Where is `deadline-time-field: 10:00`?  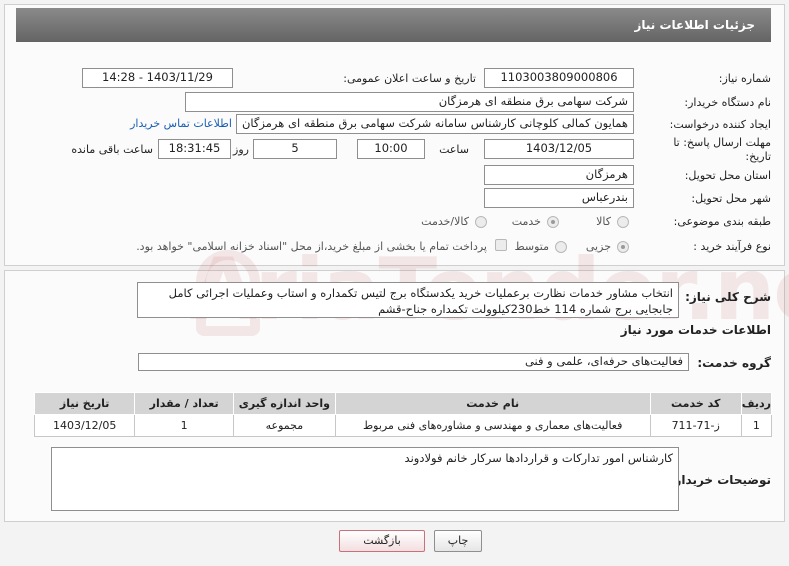
deadline-time-field: 10:00 is located at coordinates (391, 149).